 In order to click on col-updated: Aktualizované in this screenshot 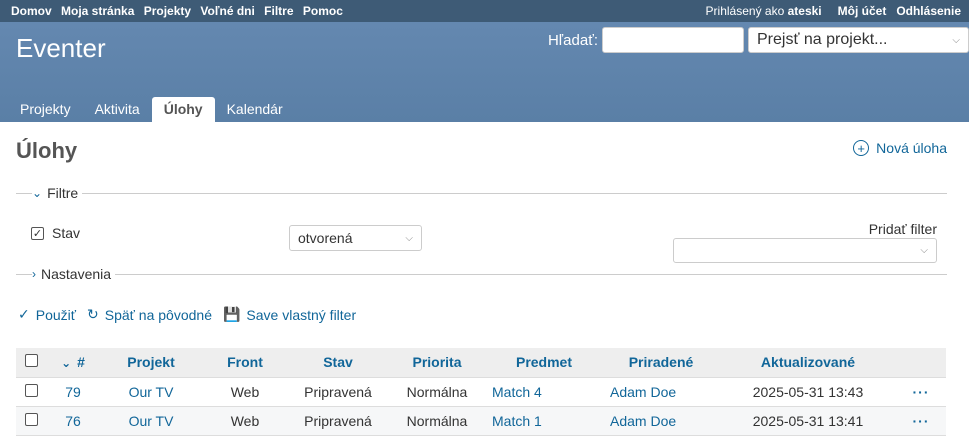, I will do `click(808, 363)`.